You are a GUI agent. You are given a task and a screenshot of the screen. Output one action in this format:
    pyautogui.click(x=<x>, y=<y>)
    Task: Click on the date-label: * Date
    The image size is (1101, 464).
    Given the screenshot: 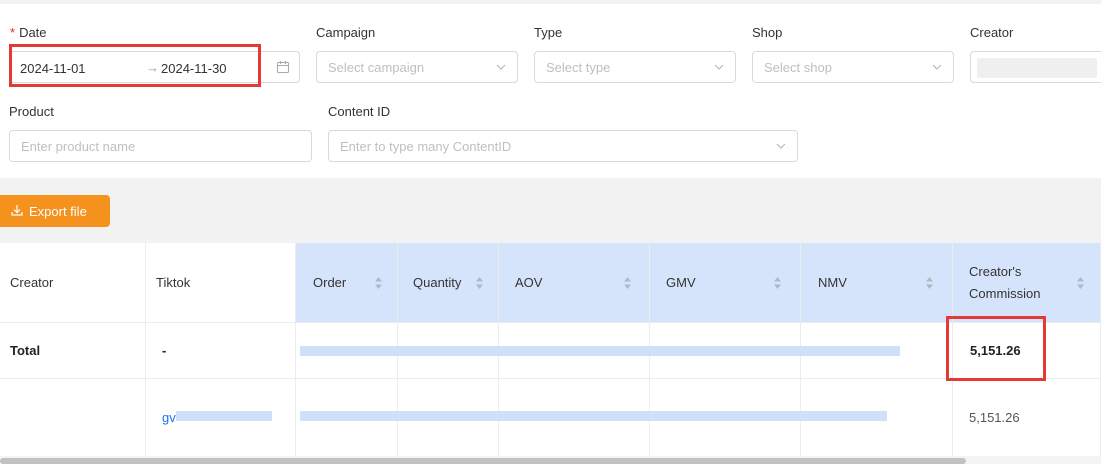 What is the action you would take?
    pyautogui.click(x=28, y=32)
    